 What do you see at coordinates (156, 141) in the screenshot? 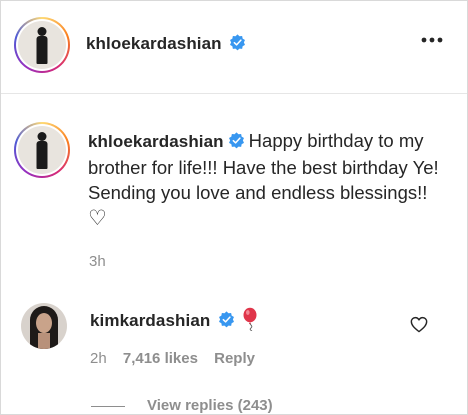
I see `caption-username: khloekardashian` at bounding box center [156, 141].